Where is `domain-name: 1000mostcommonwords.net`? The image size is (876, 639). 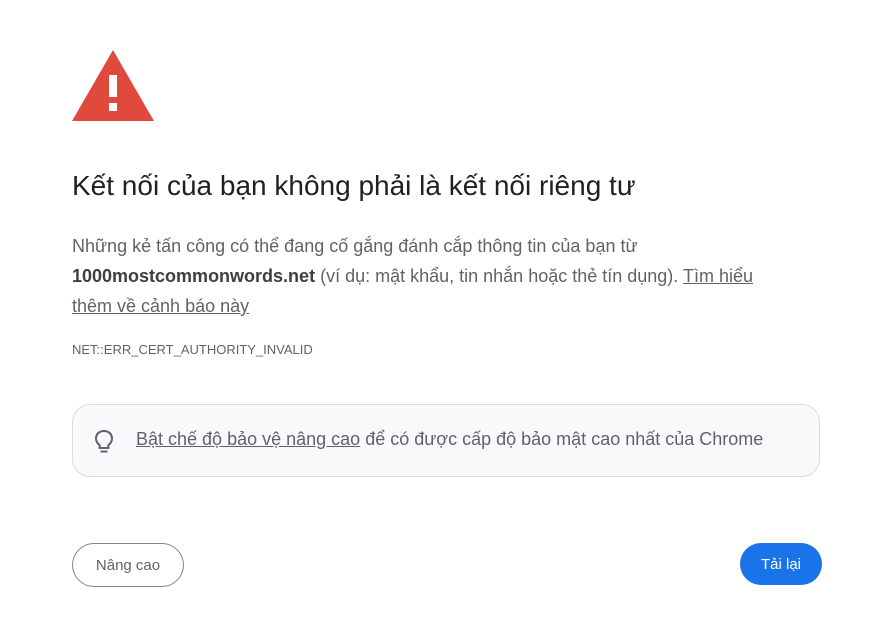
domain-name: 1000mostcommonwords.net is located at coordinates (194, 276).